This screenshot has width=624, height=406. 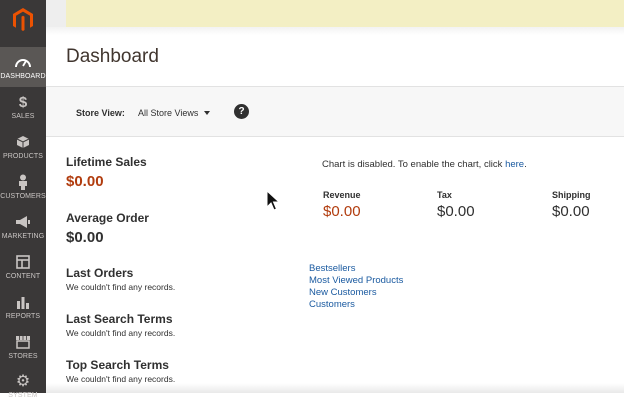 I want to click on average-order-label: Average Order, so click(x=107, y=218).